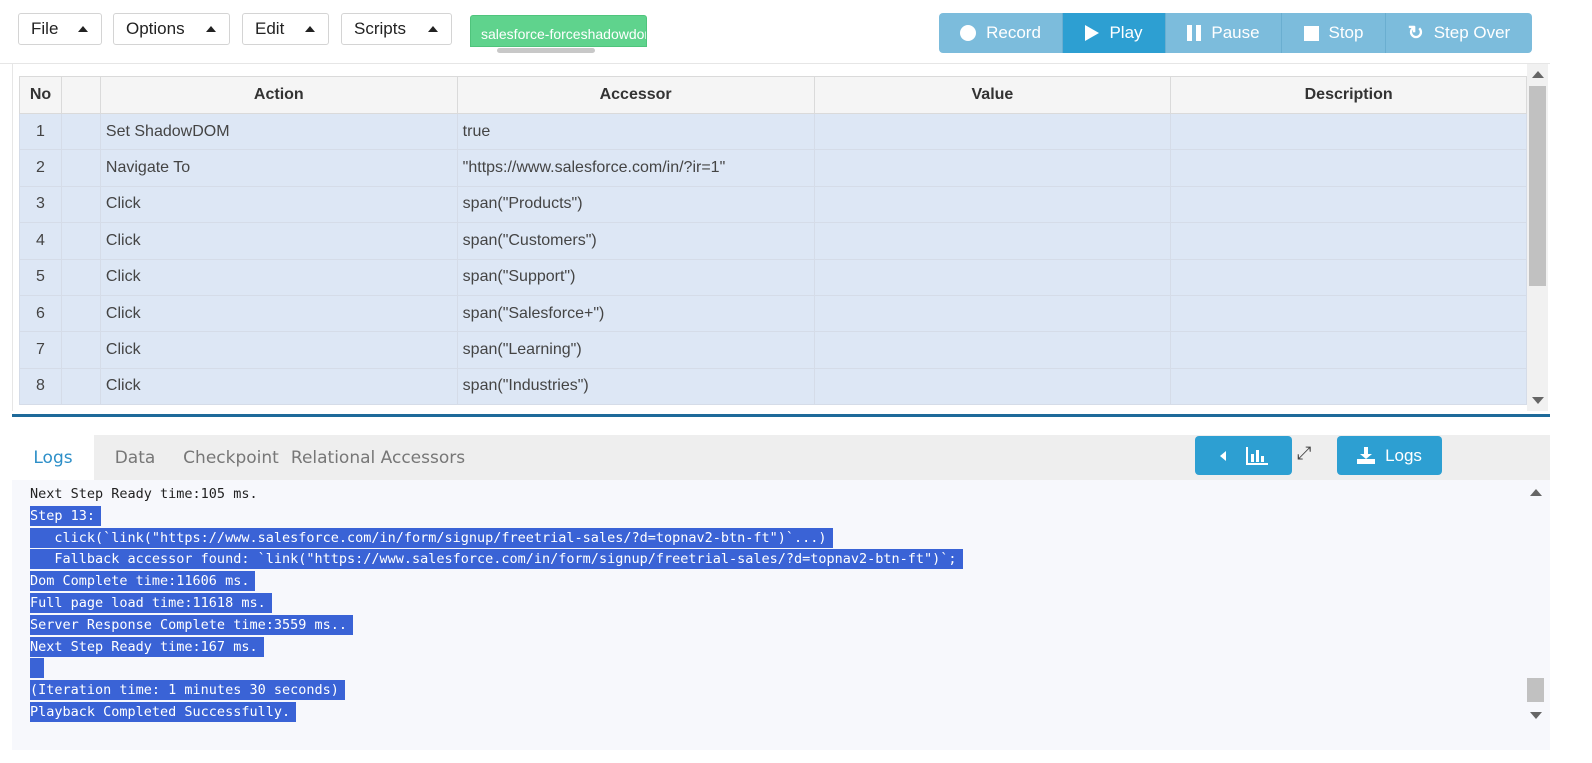 This screenshot has width=1592, height=763. Describe the element at coordinates (1389, 455) in the screenshot. I see `download-logs-button: Logs` at that location.